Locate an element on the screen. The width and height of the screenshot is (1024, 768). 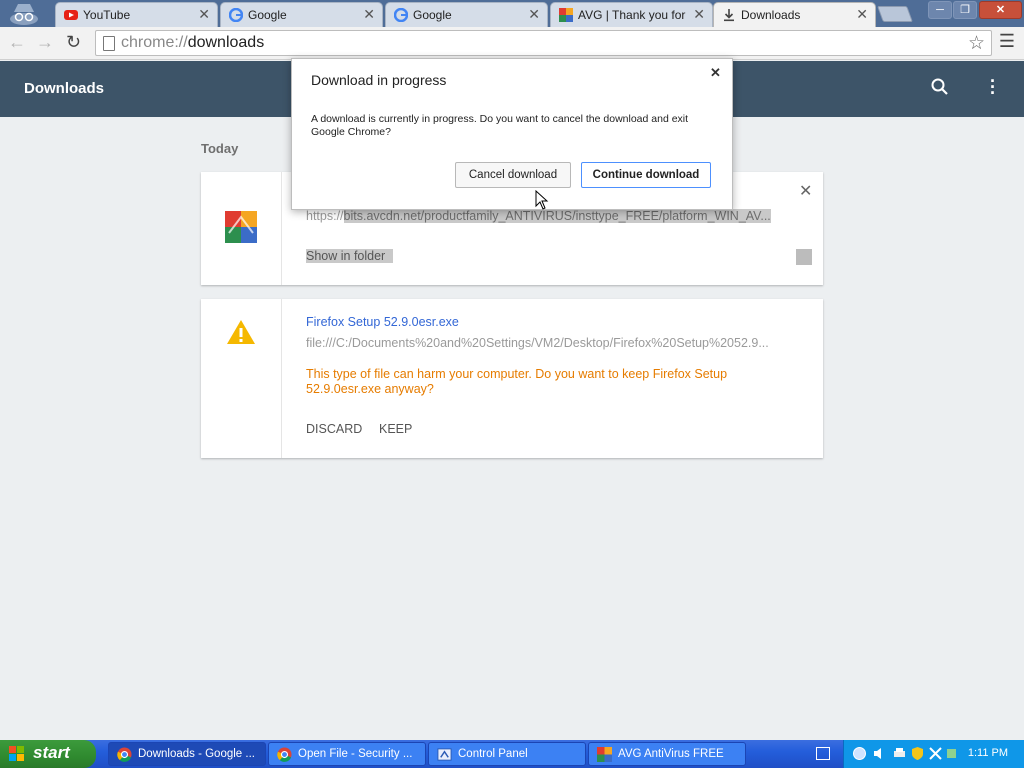
keep-button: KEEP is located at coordinates (395, 429).